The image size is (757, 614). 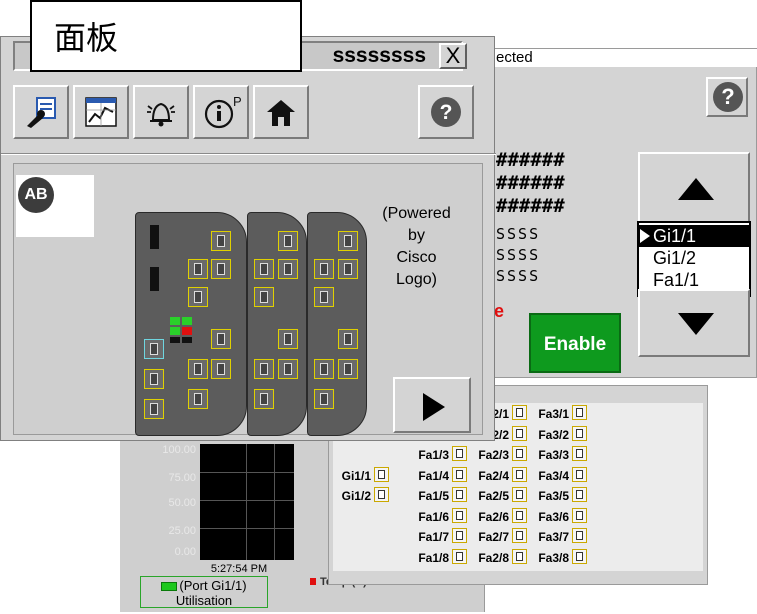 I want to click on play-arrow-icon, so click(x=434, y=407).